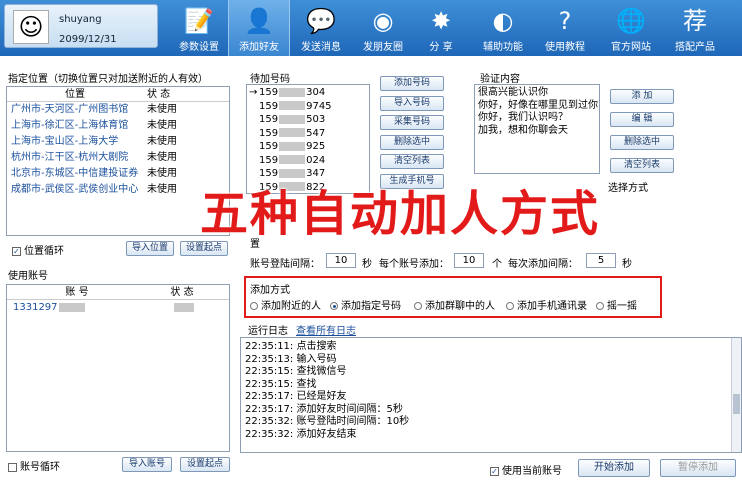  What do you see at coordinates (316, 119) in the screenshot?
I see `number-suffix: 503` at bounding box center [316, 119].